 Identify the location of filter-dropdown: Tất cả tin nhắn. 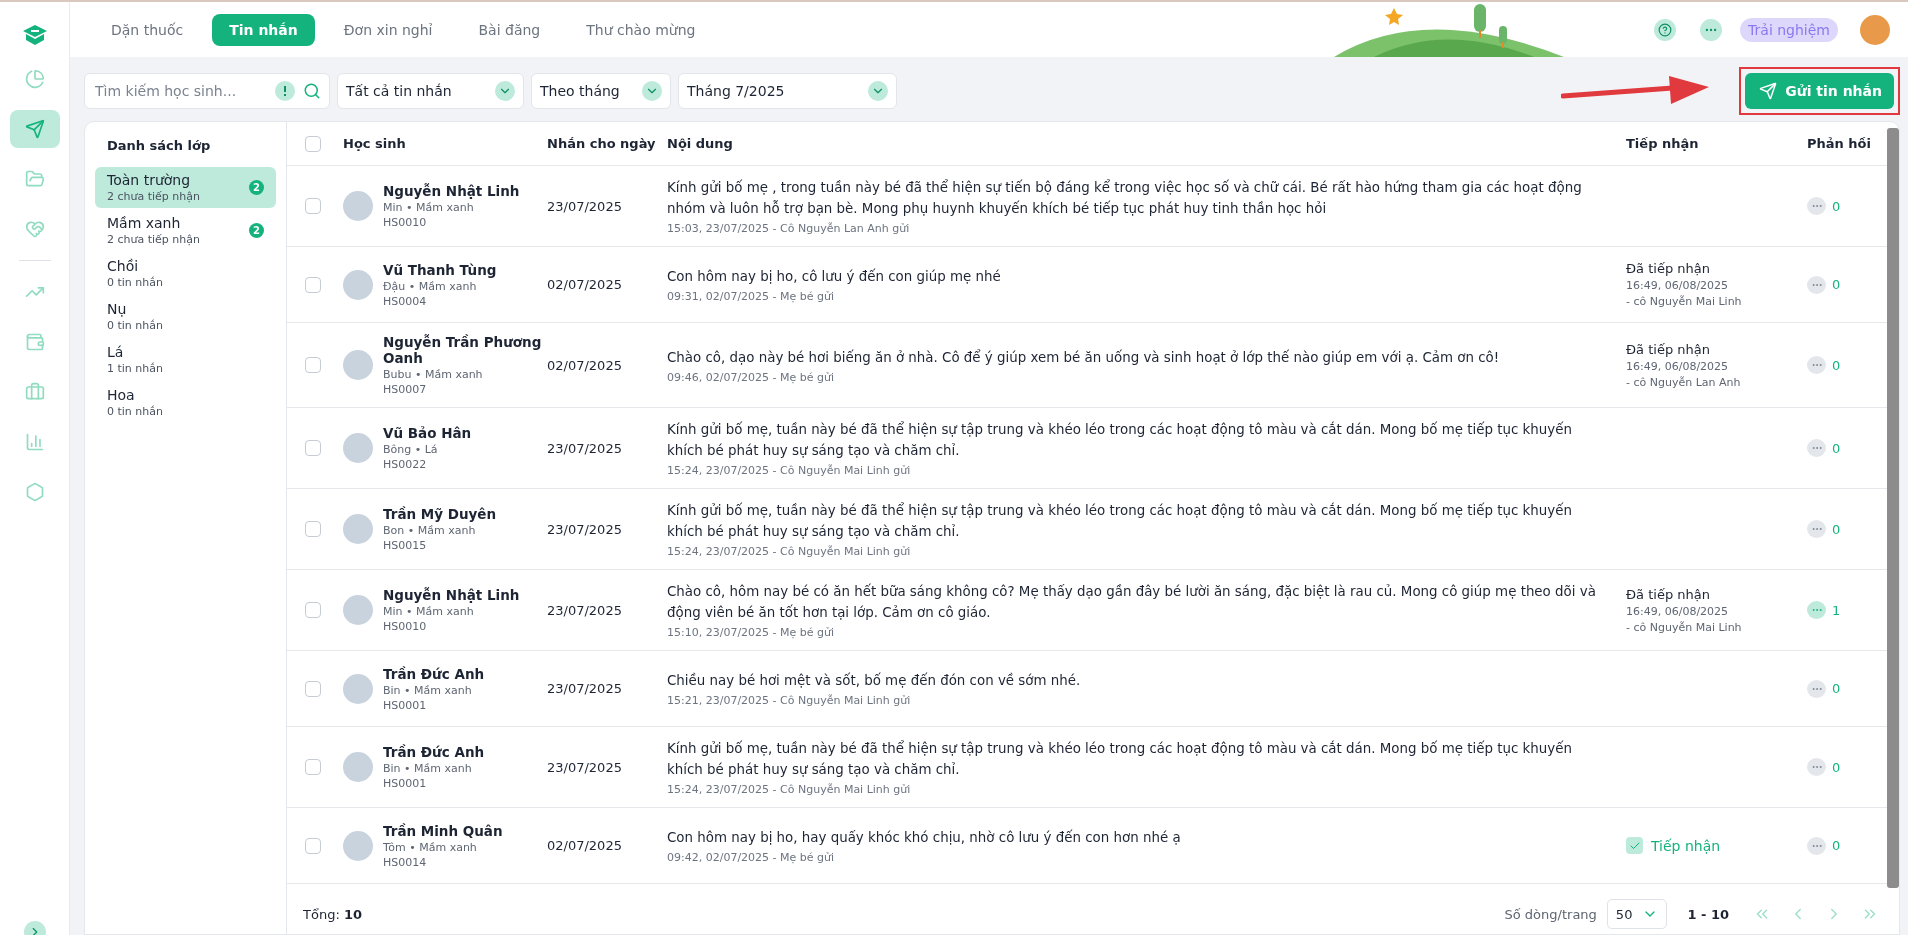
(430, 91).